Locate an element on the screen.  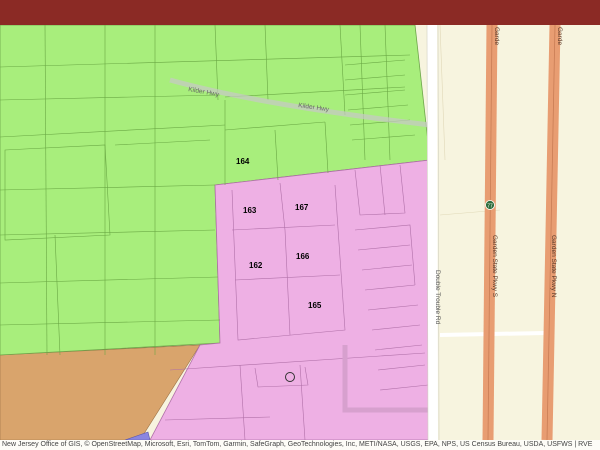
lot-label-165: 165 is located at coordinates (315, 305).